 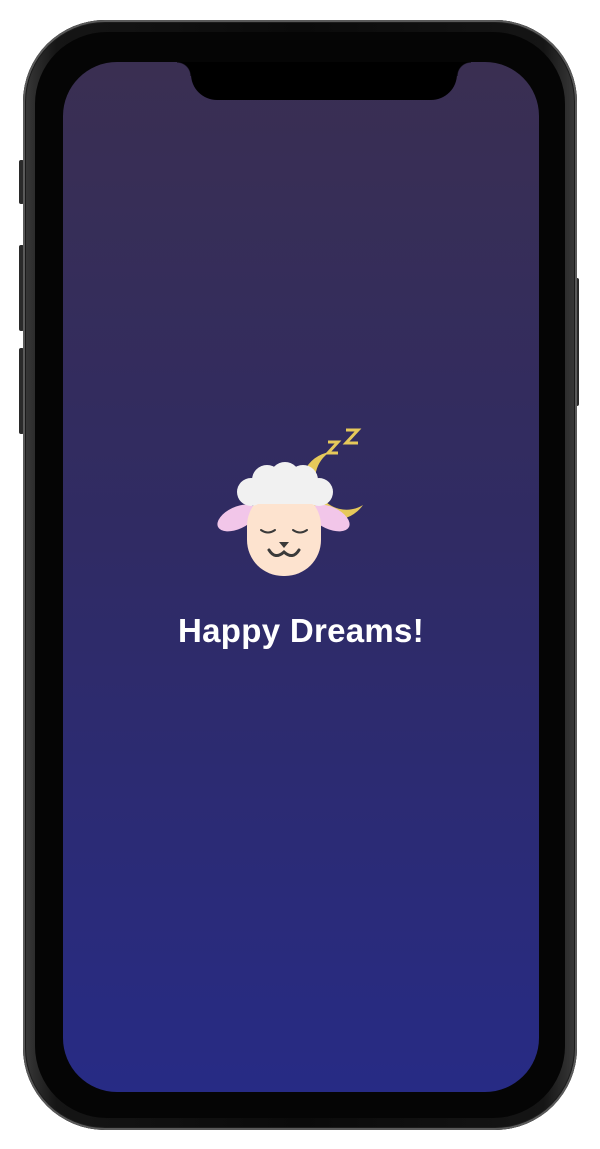 What do you see at coordinates (285, 484) in the screenshot?
I see `wool` at bounding box center [285, 484].